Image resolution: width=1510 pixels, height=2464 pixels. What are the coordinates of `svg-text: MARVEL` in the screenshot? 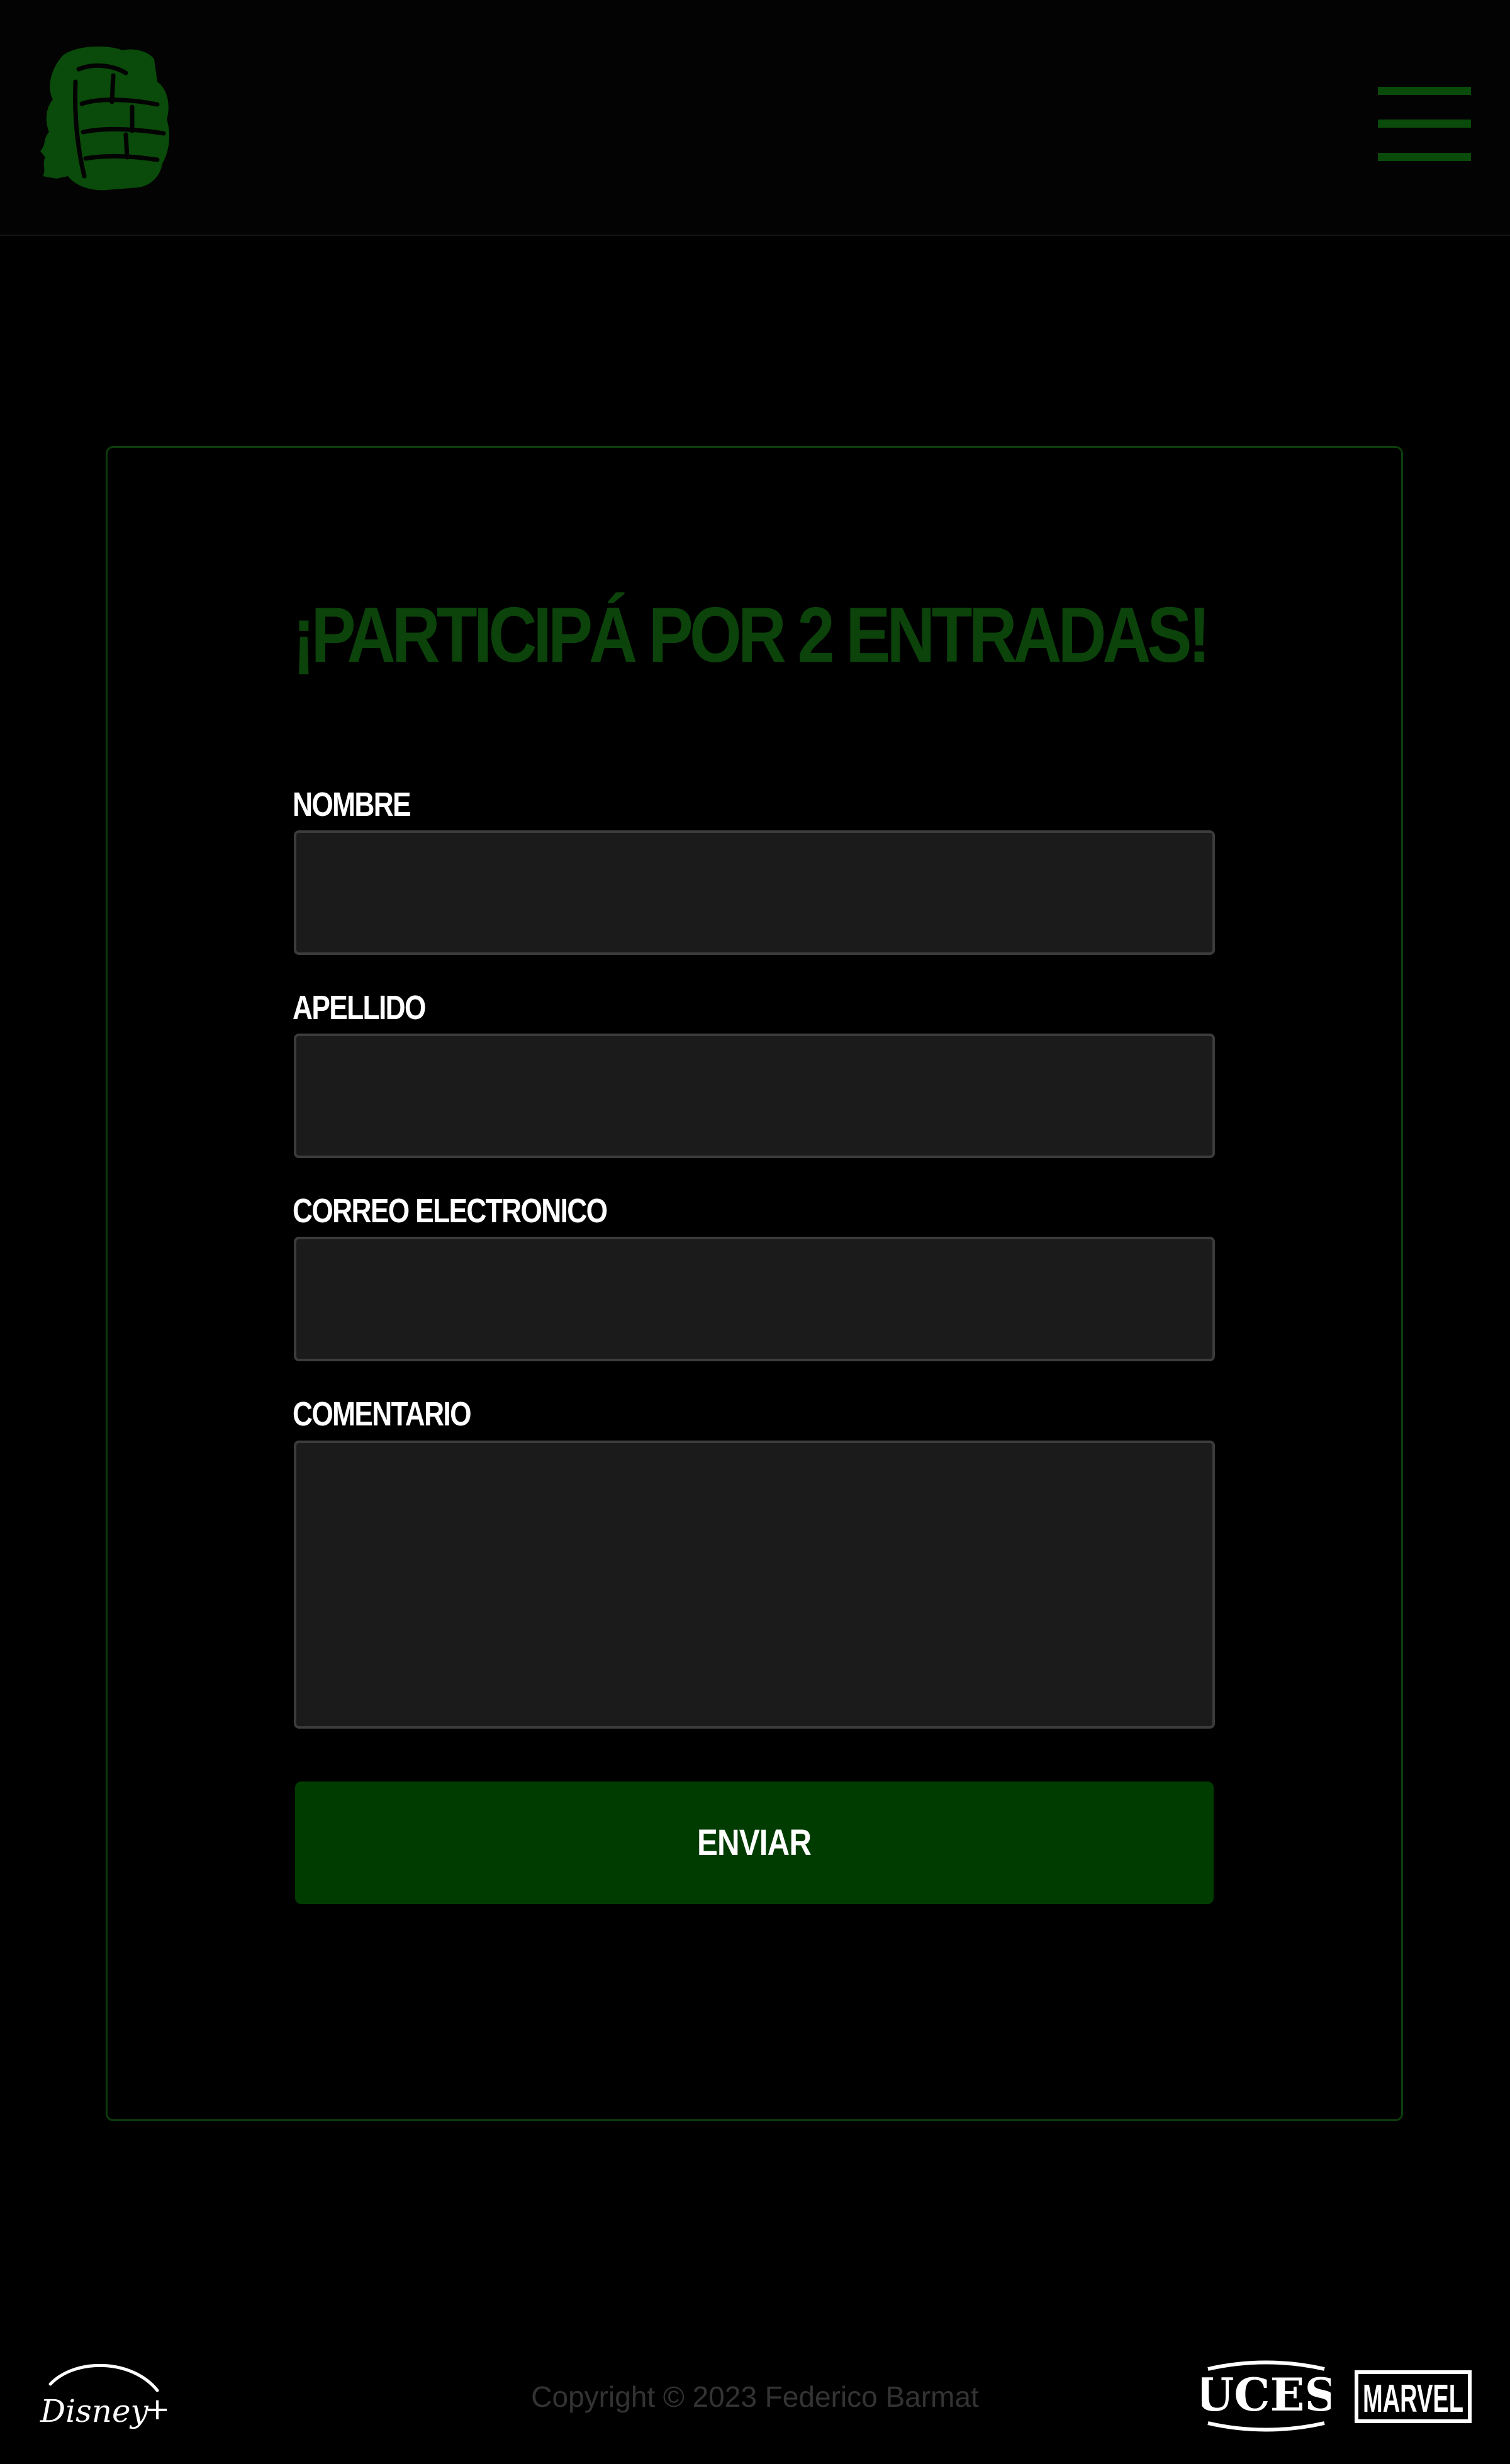 It's located at (1413, 2399).